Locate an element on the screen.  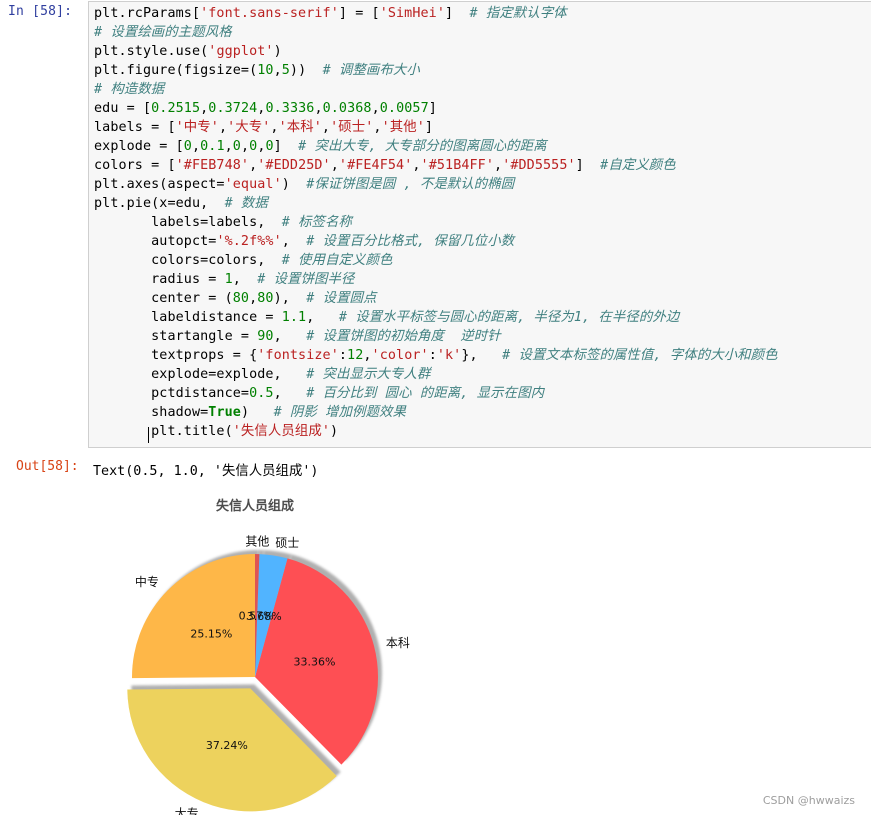
code-token: ), is located at coordinates (290, 298).